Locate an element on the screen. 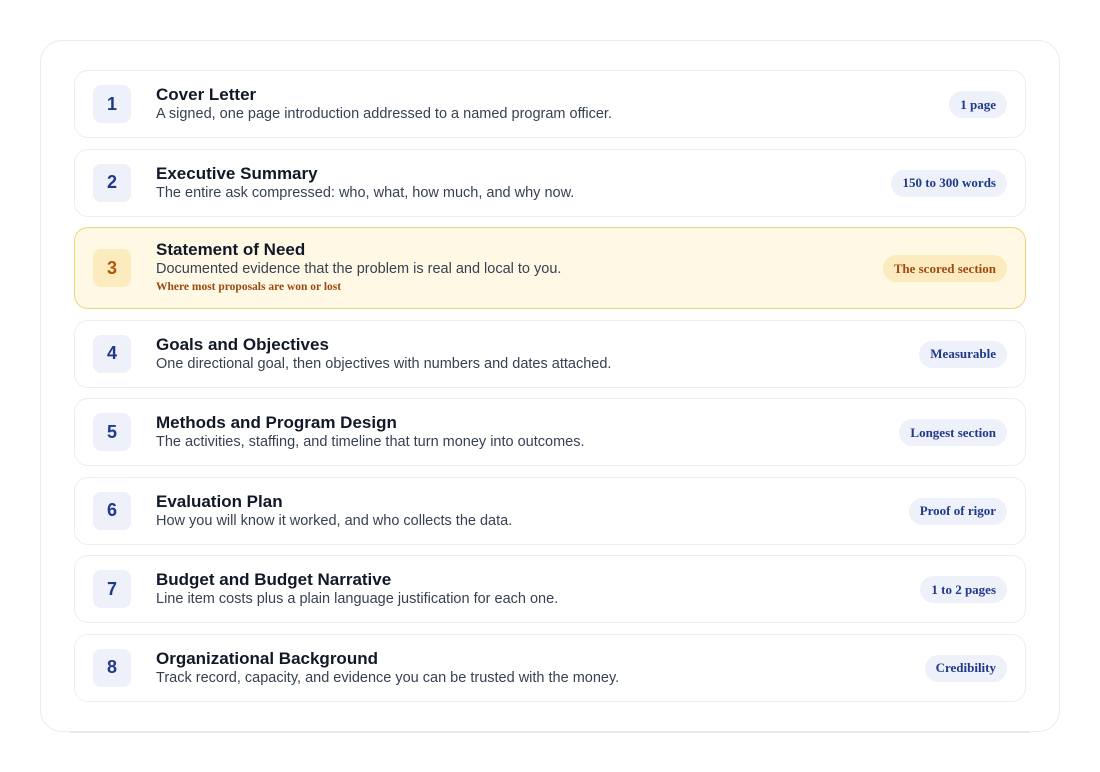 Image resolution: width=1100 pixels, height=772 pixels. section-title: Budget and Budget Narrative is located at coordinates (274, 579).